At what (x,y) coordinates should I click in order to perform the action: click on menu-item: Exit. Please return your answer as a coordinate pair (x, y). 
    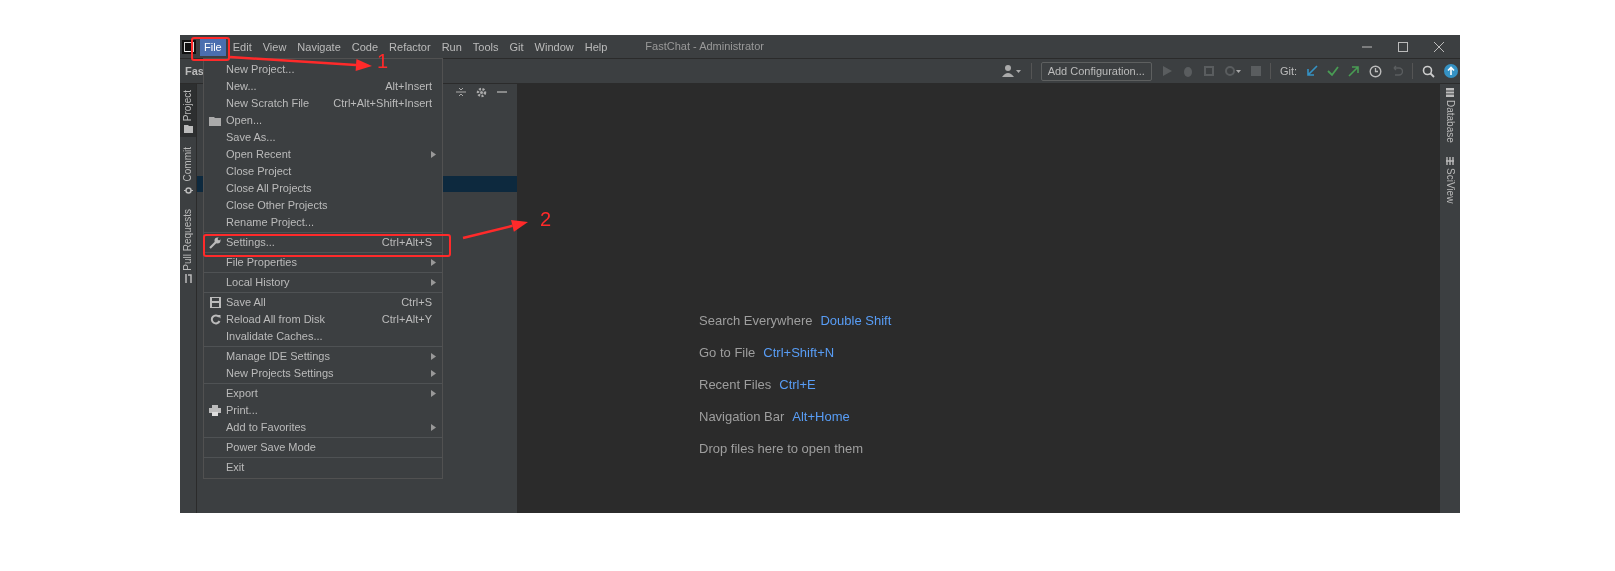
    Looking at the image, I should click on (323, 467).